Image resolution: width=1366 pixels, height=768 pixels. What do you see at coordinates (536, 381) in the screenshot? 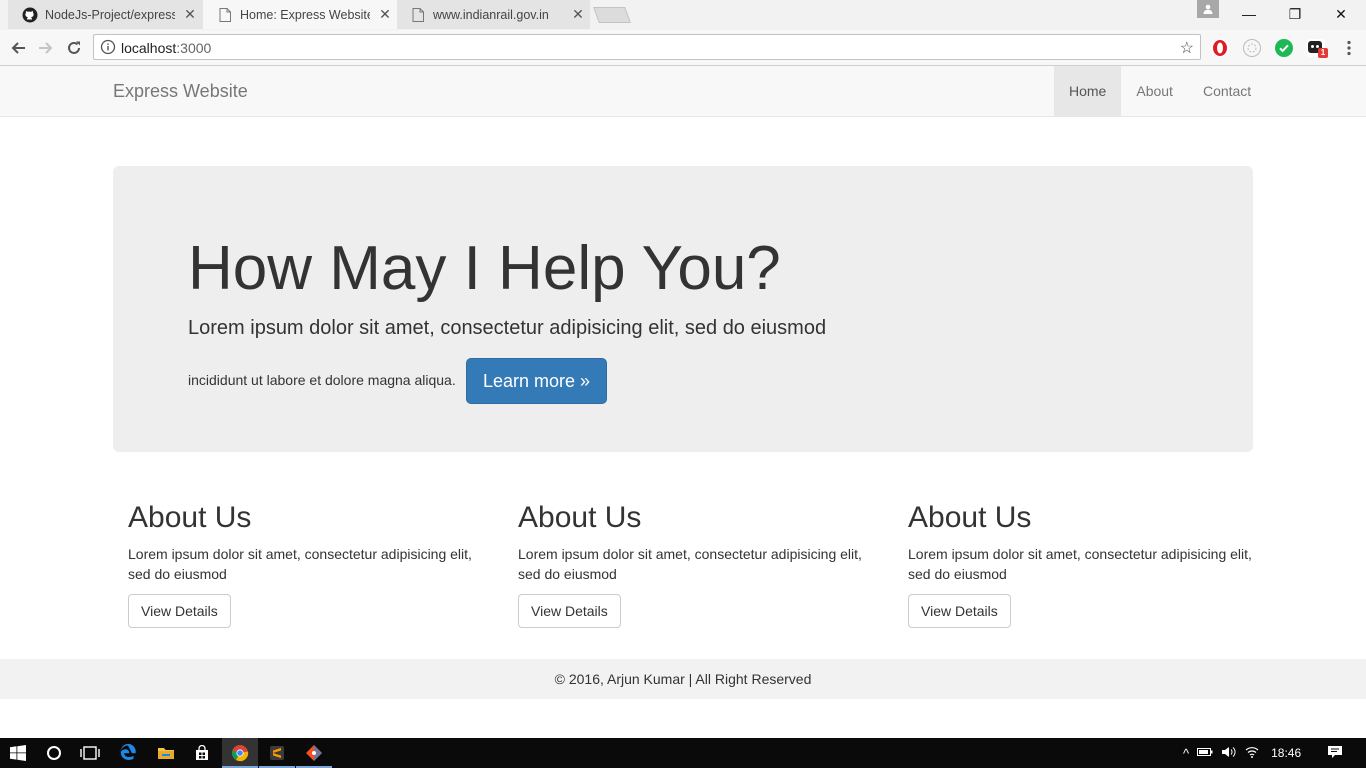
I see `learn-more-button: Learn more »` at bounding box center [536, 381].